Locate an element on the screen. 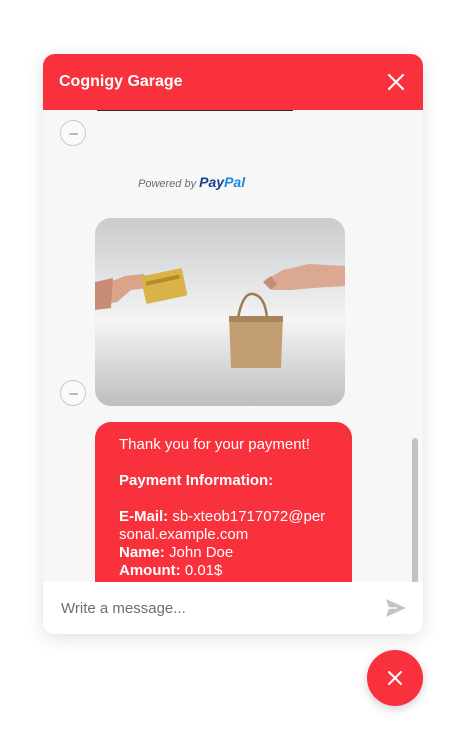 This screenshot has height=738, width=455. send-icon is located at coordinates (396, 608).